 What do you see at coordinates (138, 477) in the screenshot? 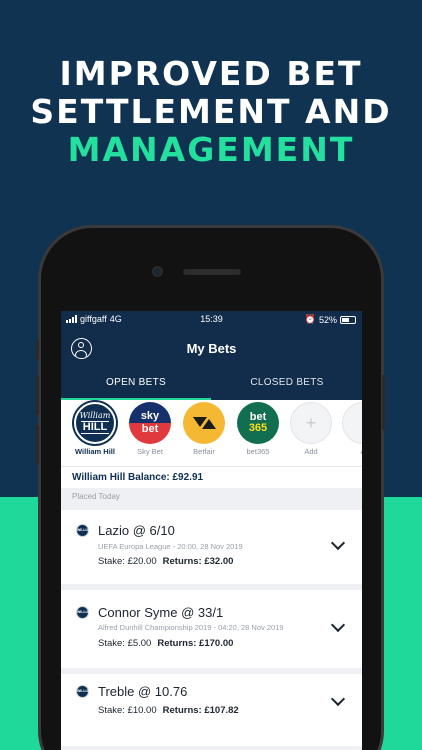
I see `balance-text: William Hill Balance: £92.91` at bounding box center [138, 477].